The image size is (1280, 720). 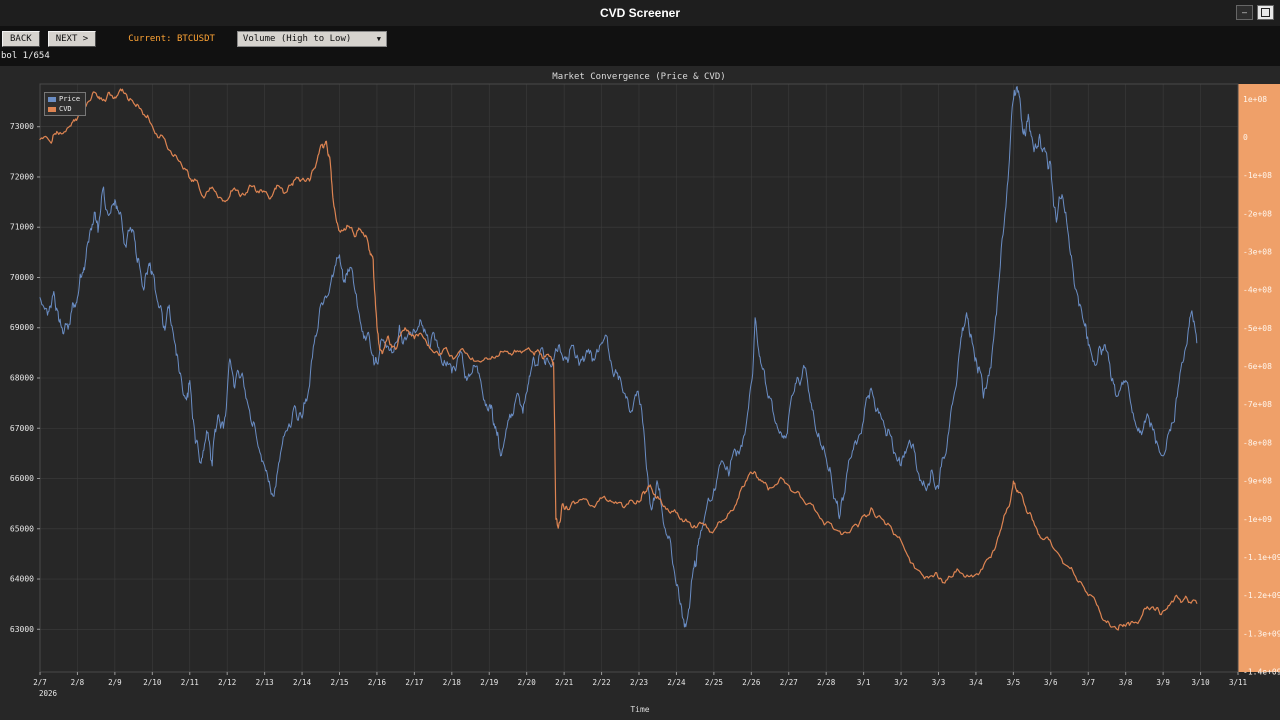 What do you see at coordinates (1255, 12) in the screenshot?
I see `window-controls: –` at bounding box center [1255, 12].